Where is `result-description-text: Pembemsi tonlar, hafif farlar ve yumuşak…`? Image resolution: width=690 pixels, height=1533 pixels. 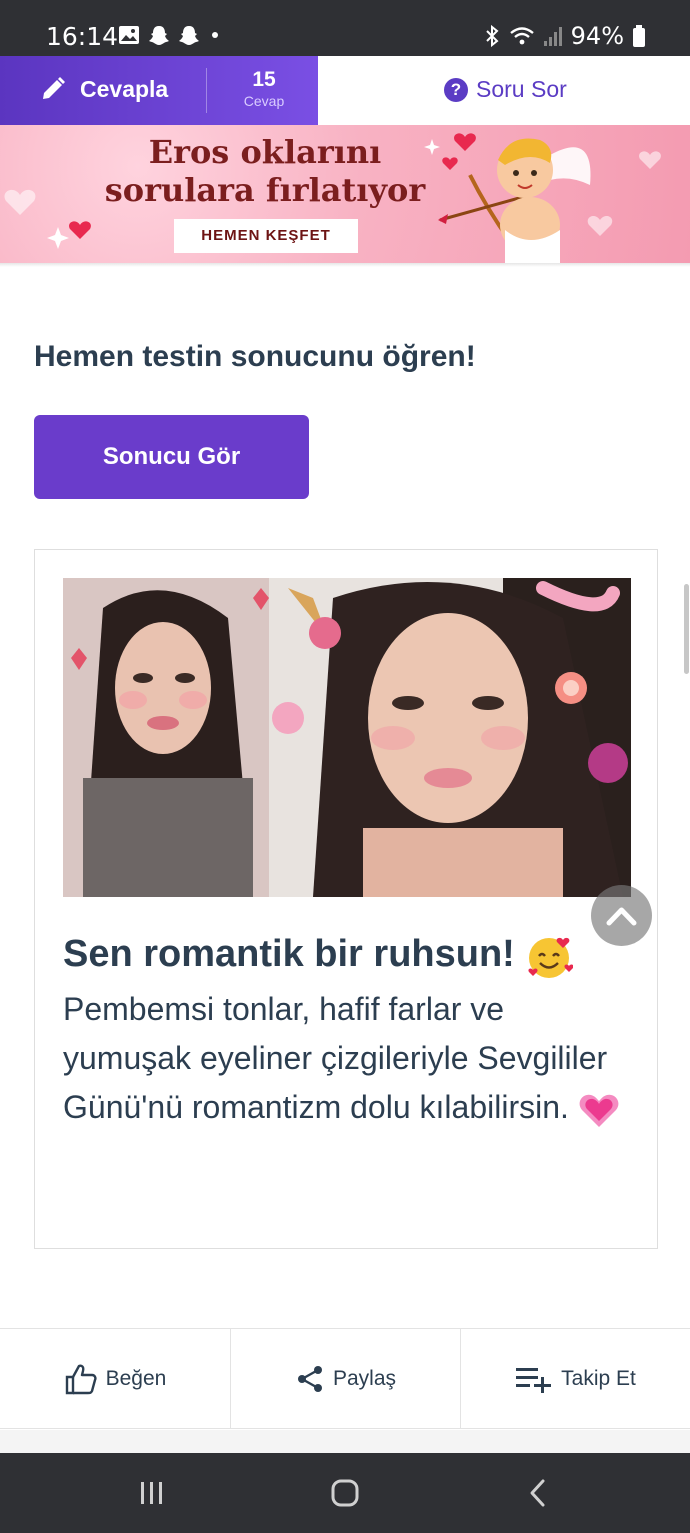 result-description-text: Pembemsi tonlar, hafif farlar ve yumuşak… is located at coordinates (335, 1058).